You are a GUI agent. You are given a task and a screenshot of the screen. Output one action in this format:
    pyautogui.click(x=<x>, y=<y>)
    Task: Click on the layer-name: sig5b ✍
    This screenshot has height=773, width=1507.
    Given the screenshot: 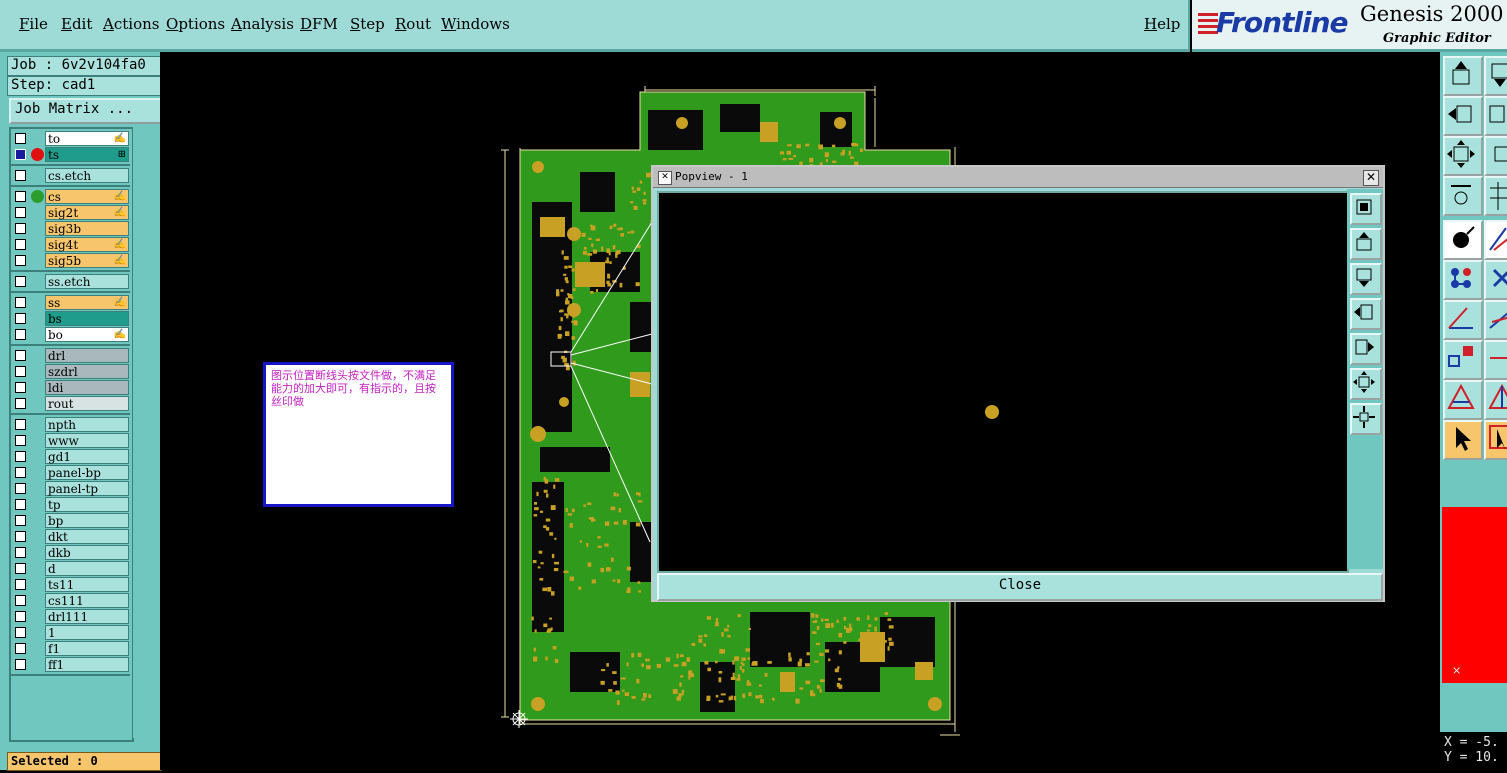 What is the action you would take?
    pyautogui.click(x=87, y=260)
    